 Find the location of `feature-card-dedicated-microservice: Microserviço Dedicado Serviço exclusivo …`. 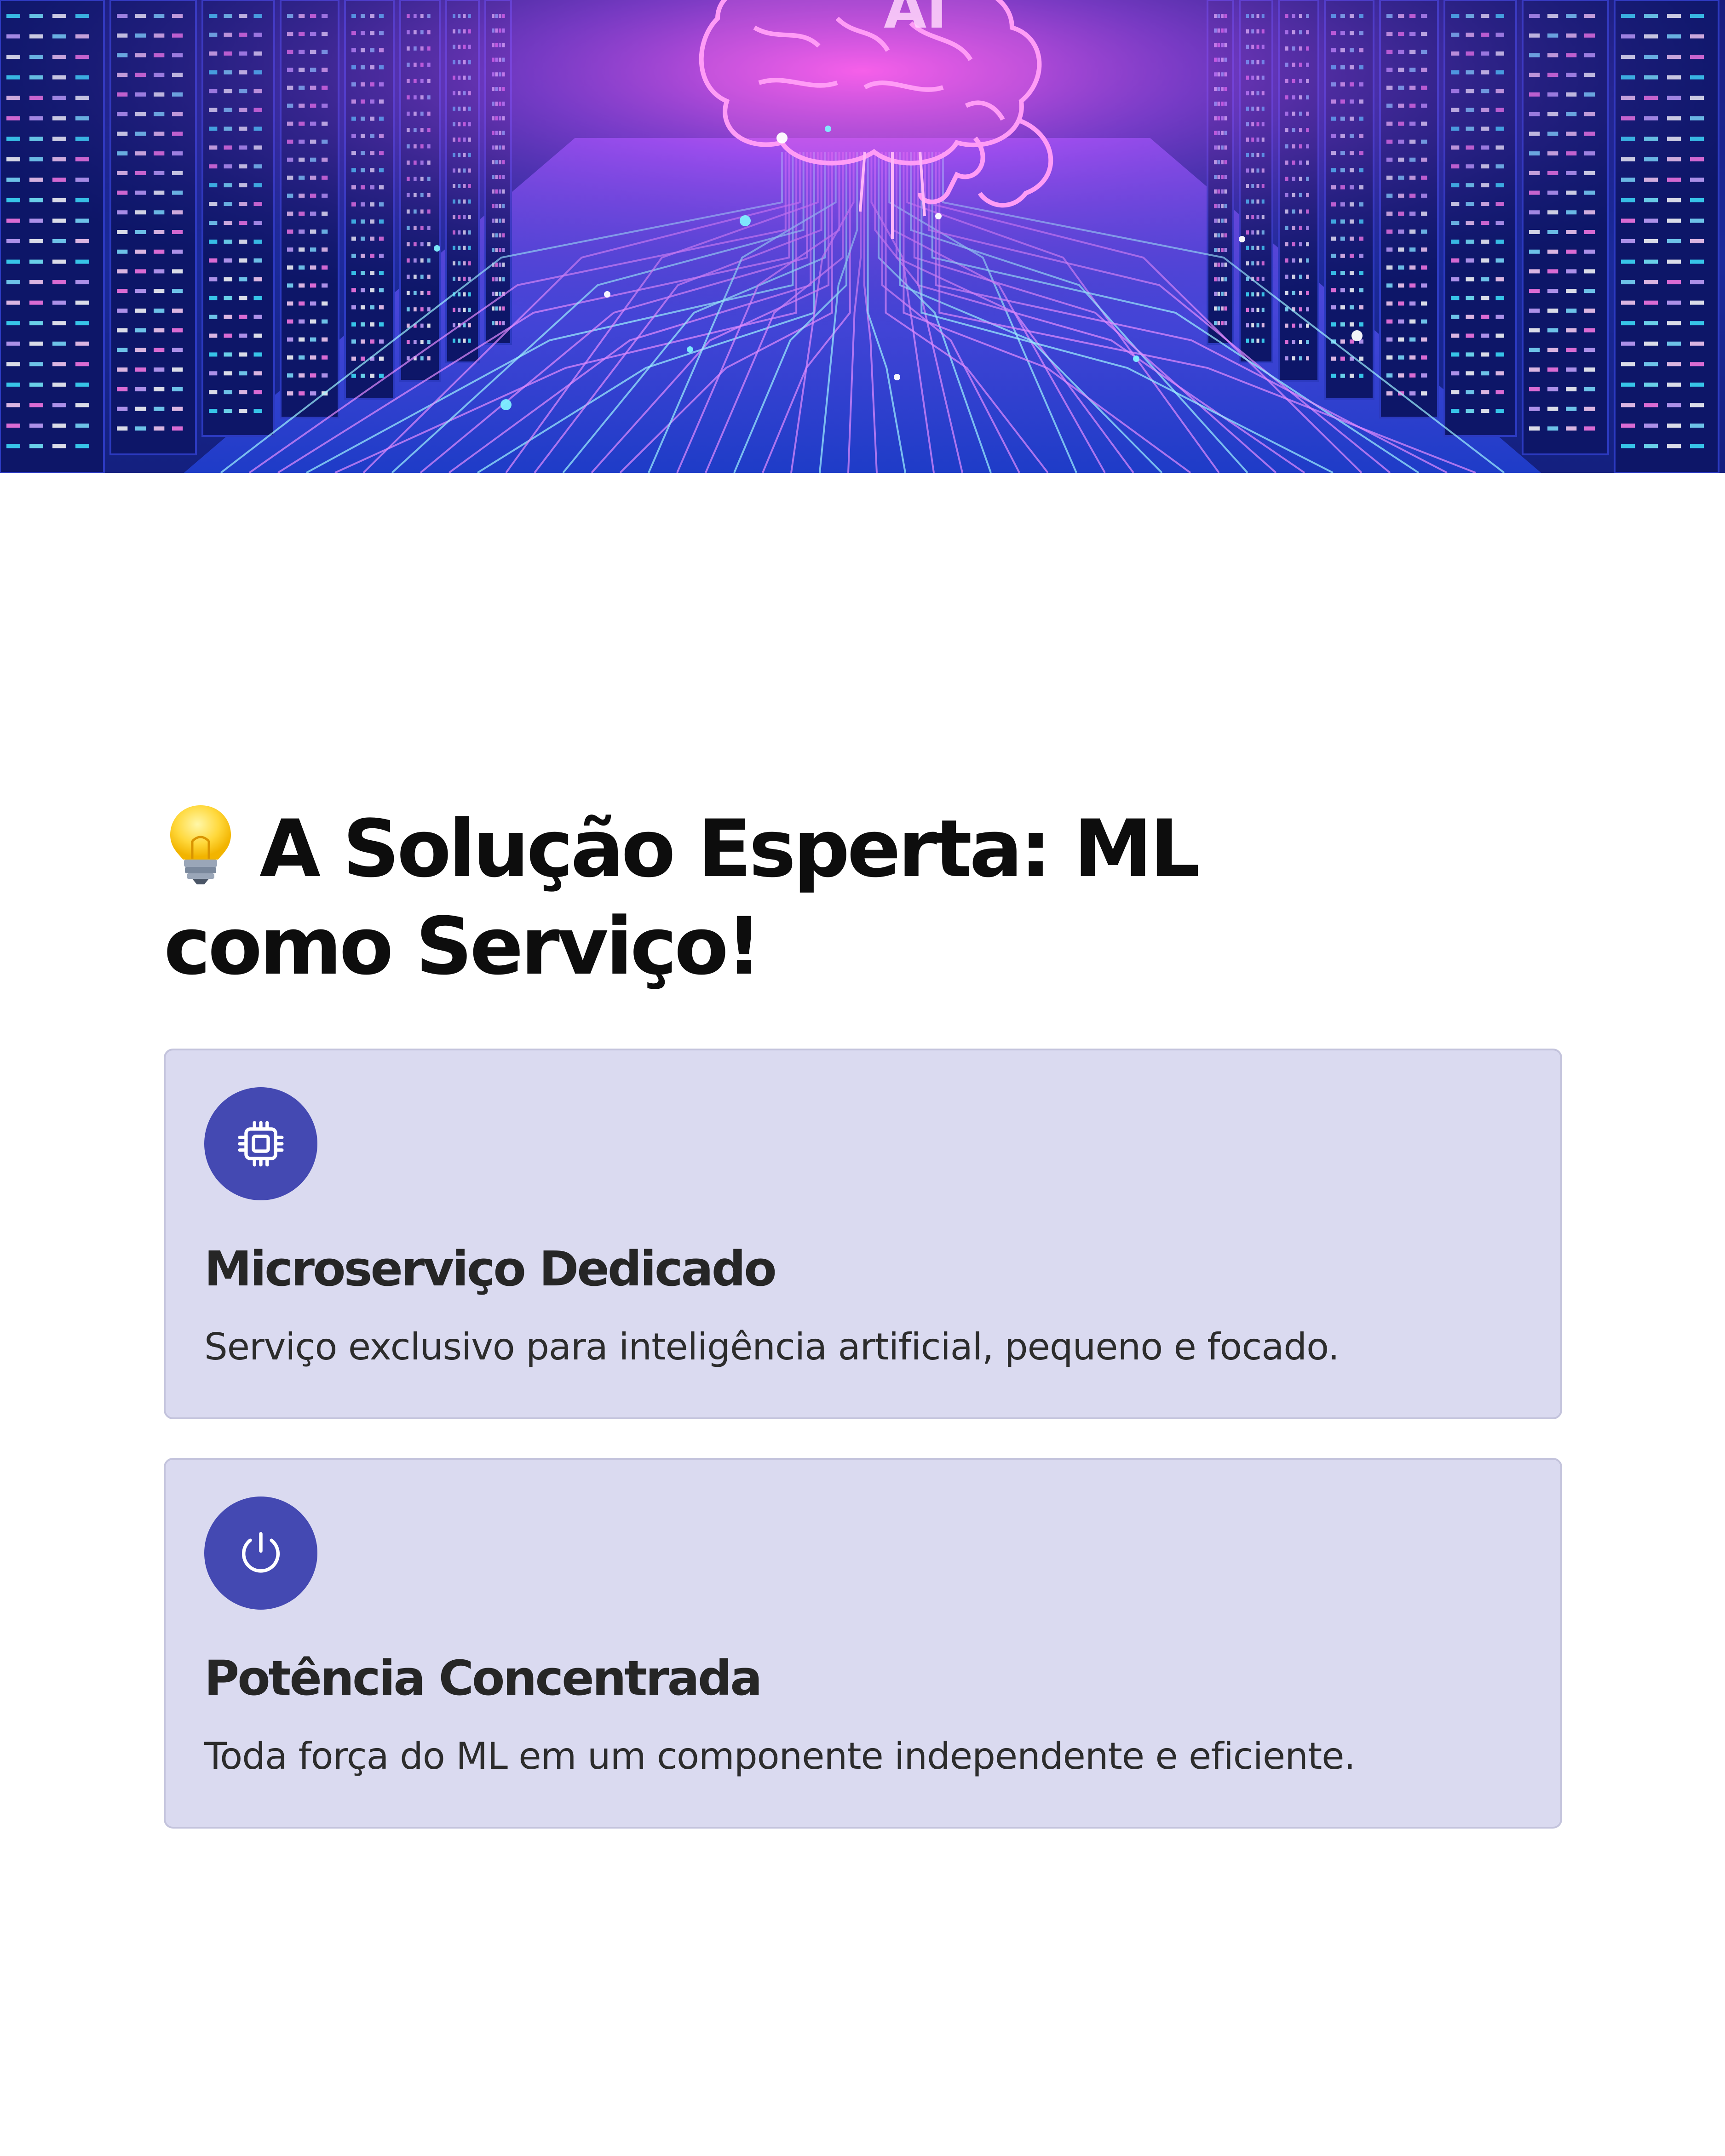

feature-card-dedicated-microservice: Microserviço Dedicado Serviço exclusivo … is located at coordinates (863, 1234).